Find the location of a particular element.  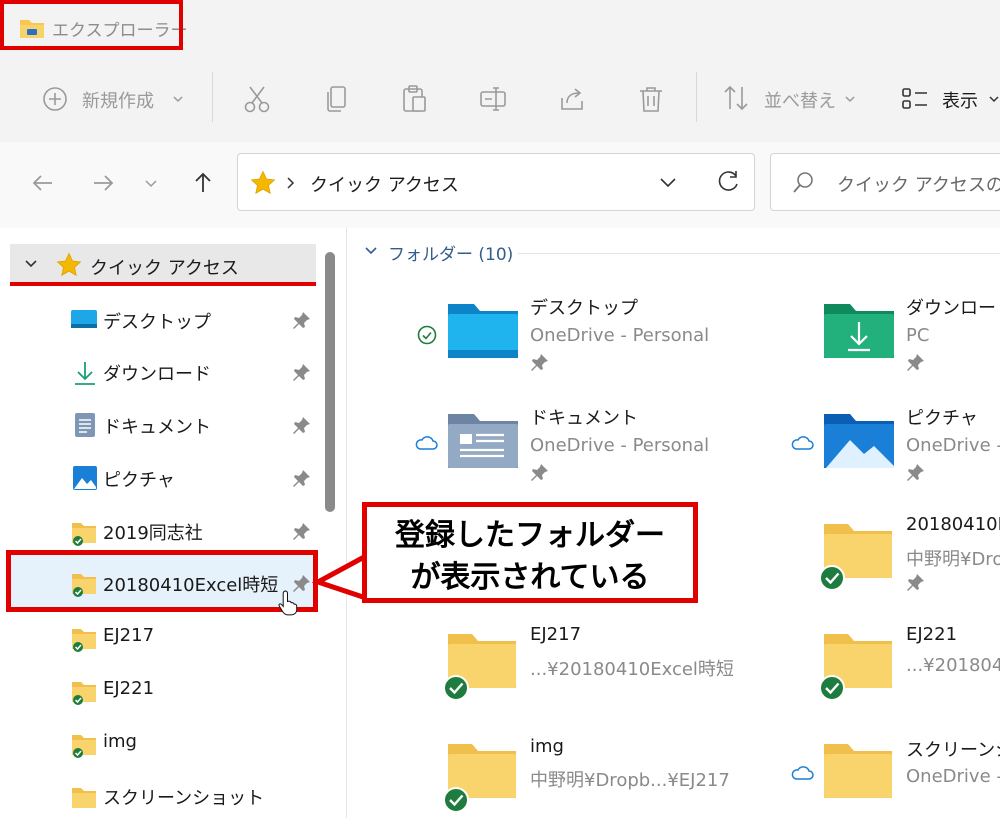

delete-icon is located at coordinates (651, 99).